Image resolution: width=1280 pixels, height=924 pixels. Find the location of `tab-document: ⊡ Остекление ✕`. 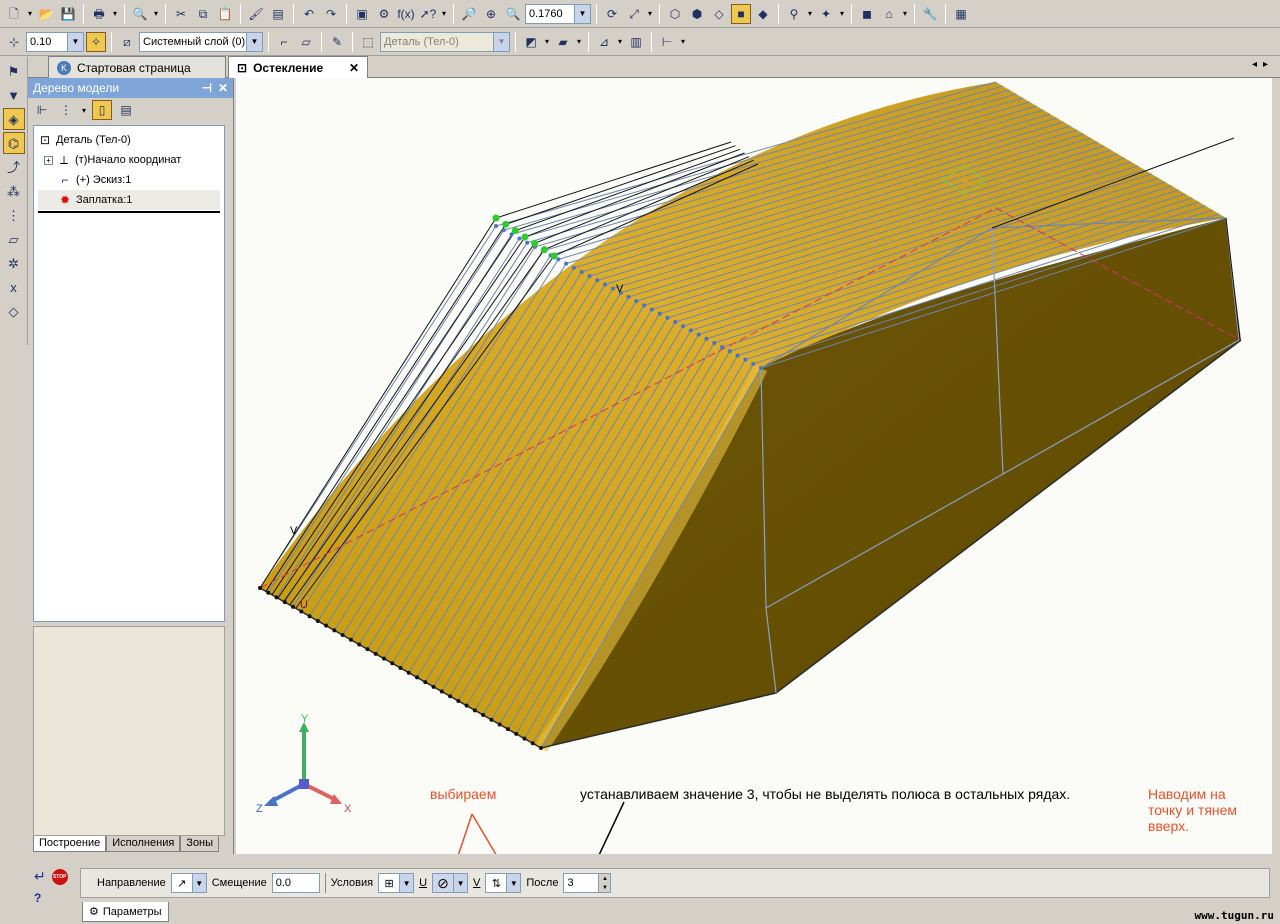

tab-document: ⊡ Остекление ✕ is located at coordinates (298, 67).